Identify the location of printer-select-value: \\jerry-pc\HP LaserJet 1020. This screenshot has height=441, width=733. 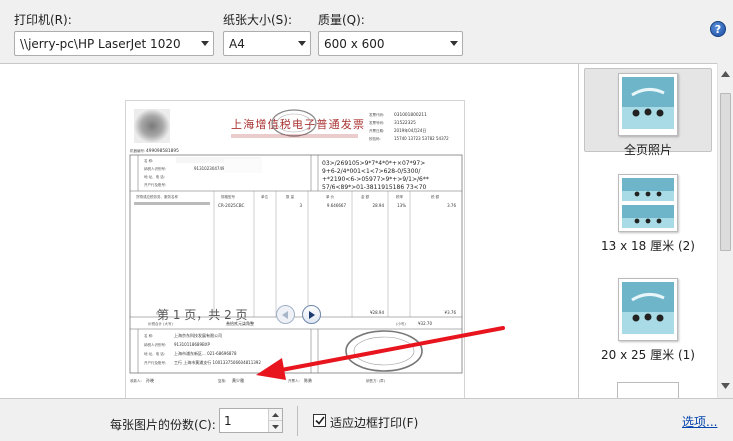
(100, 43).